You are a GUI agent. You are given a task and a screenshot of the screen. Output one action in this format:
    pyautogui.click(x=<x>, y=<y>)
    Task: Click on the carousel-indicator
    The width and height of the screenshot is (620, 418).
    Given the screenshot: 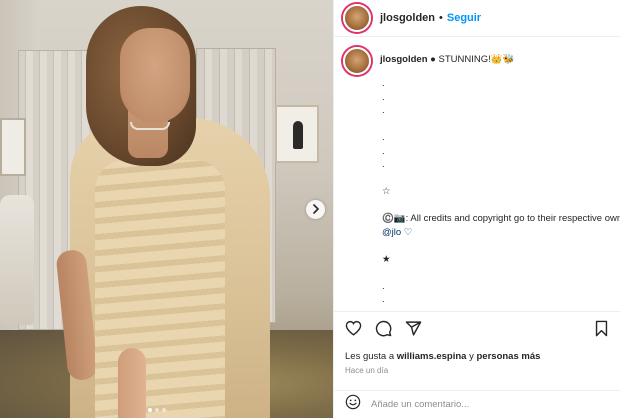 What is the action you would take?
    pyautogui.click(x=157, y=410)
    